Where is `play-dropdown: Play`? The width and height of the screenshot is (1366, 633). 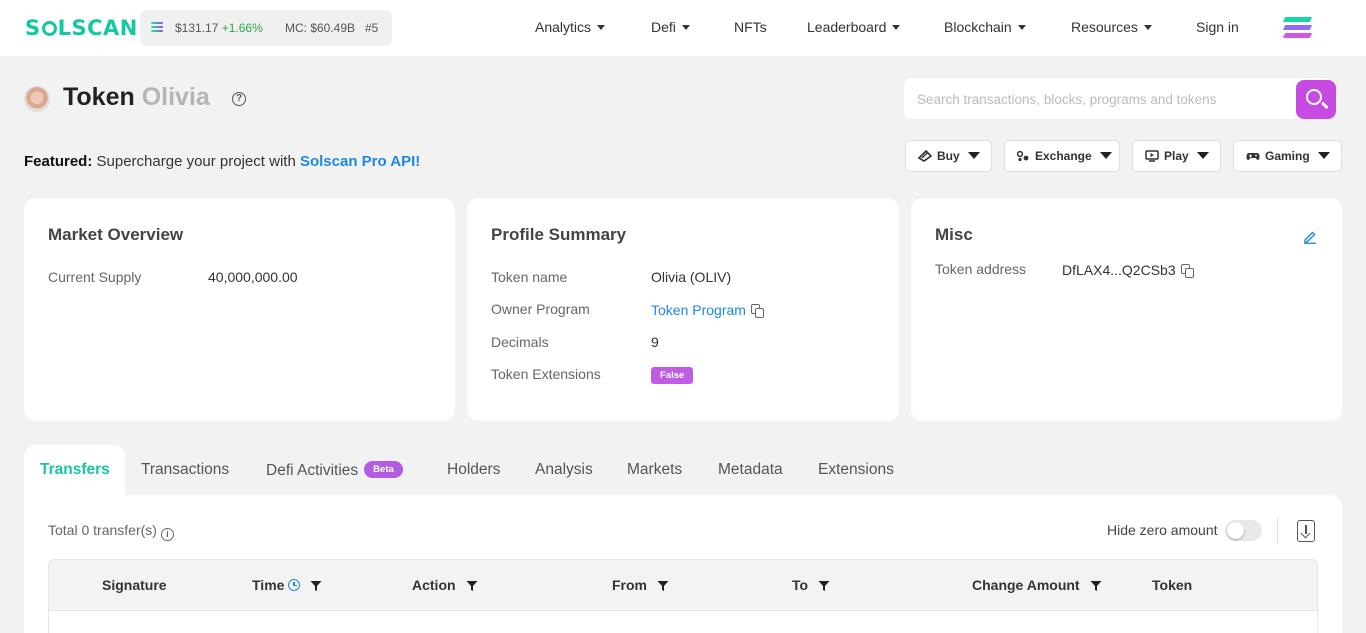 play-dropdown: Play is located at coordinates (1176, 156).